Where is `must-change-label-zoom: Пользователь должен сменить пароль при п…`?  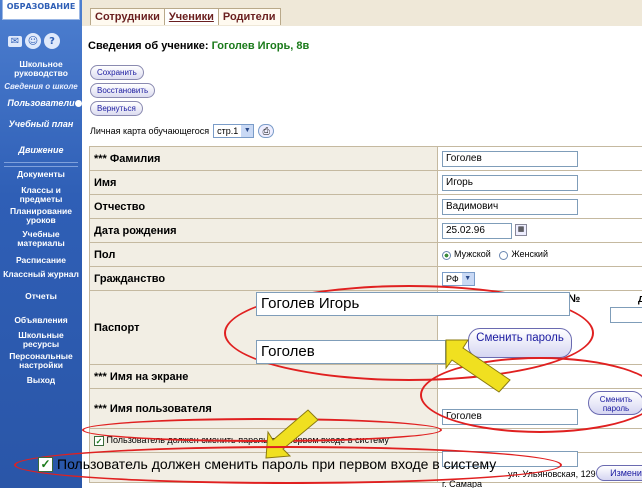
must-change-label-zoom: Пользователь должен сменить пароль при п… is located at coordinates (277, 464).